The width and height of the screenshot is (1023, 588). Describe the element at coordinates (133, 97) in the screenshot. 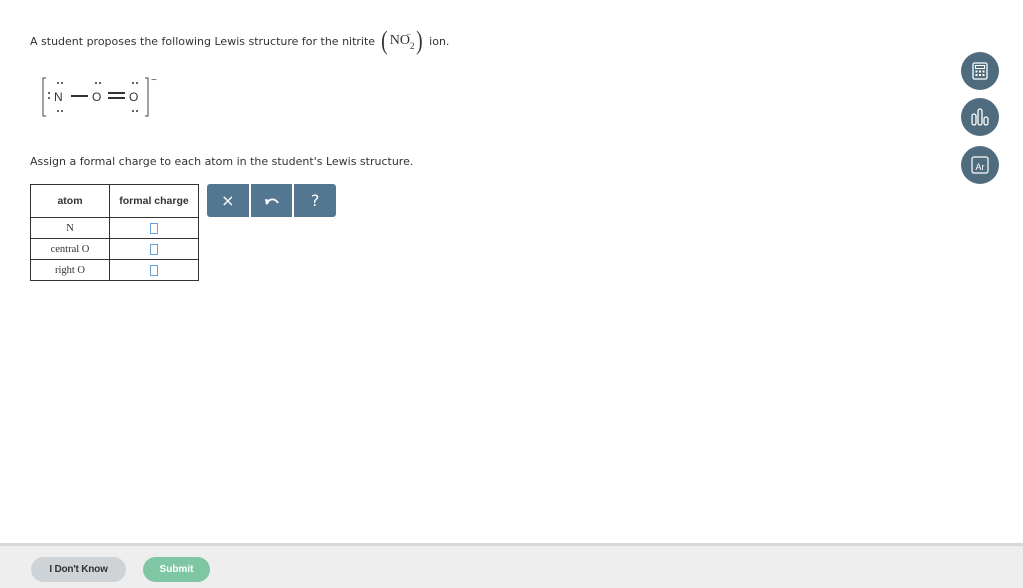

I see `atom-right-o: O` at that location.